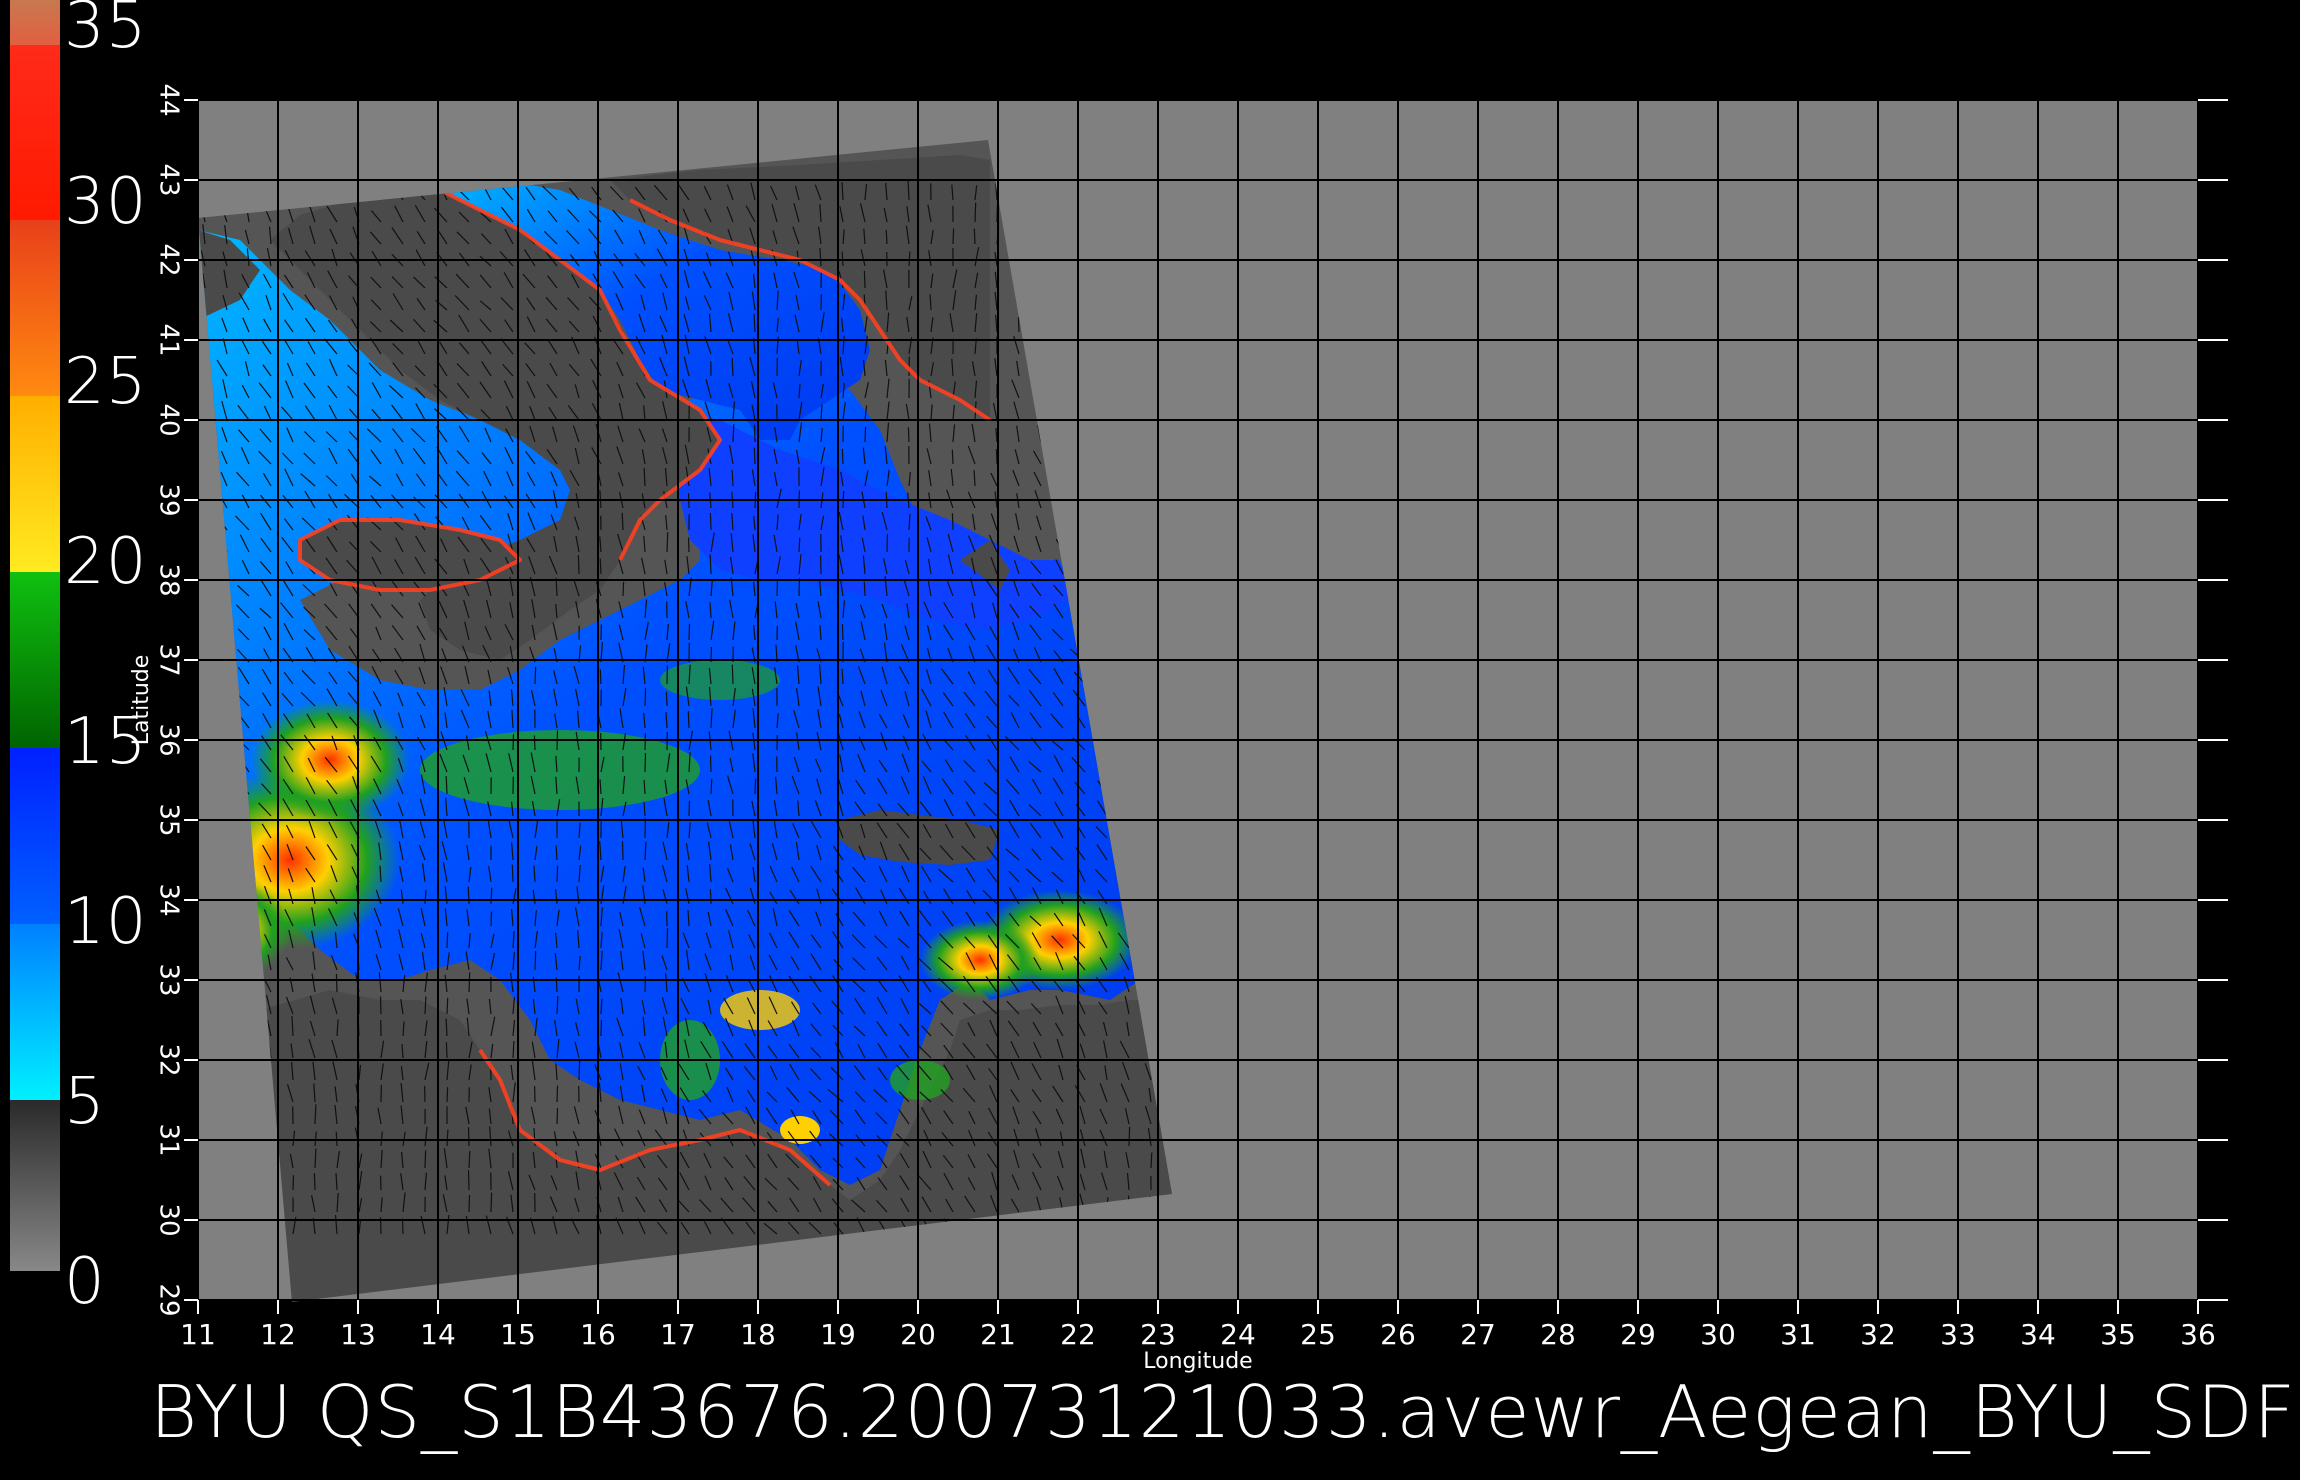 The image size is (2300, 1480). I want to click on x-tick-label: 12, so click(278, 1334).